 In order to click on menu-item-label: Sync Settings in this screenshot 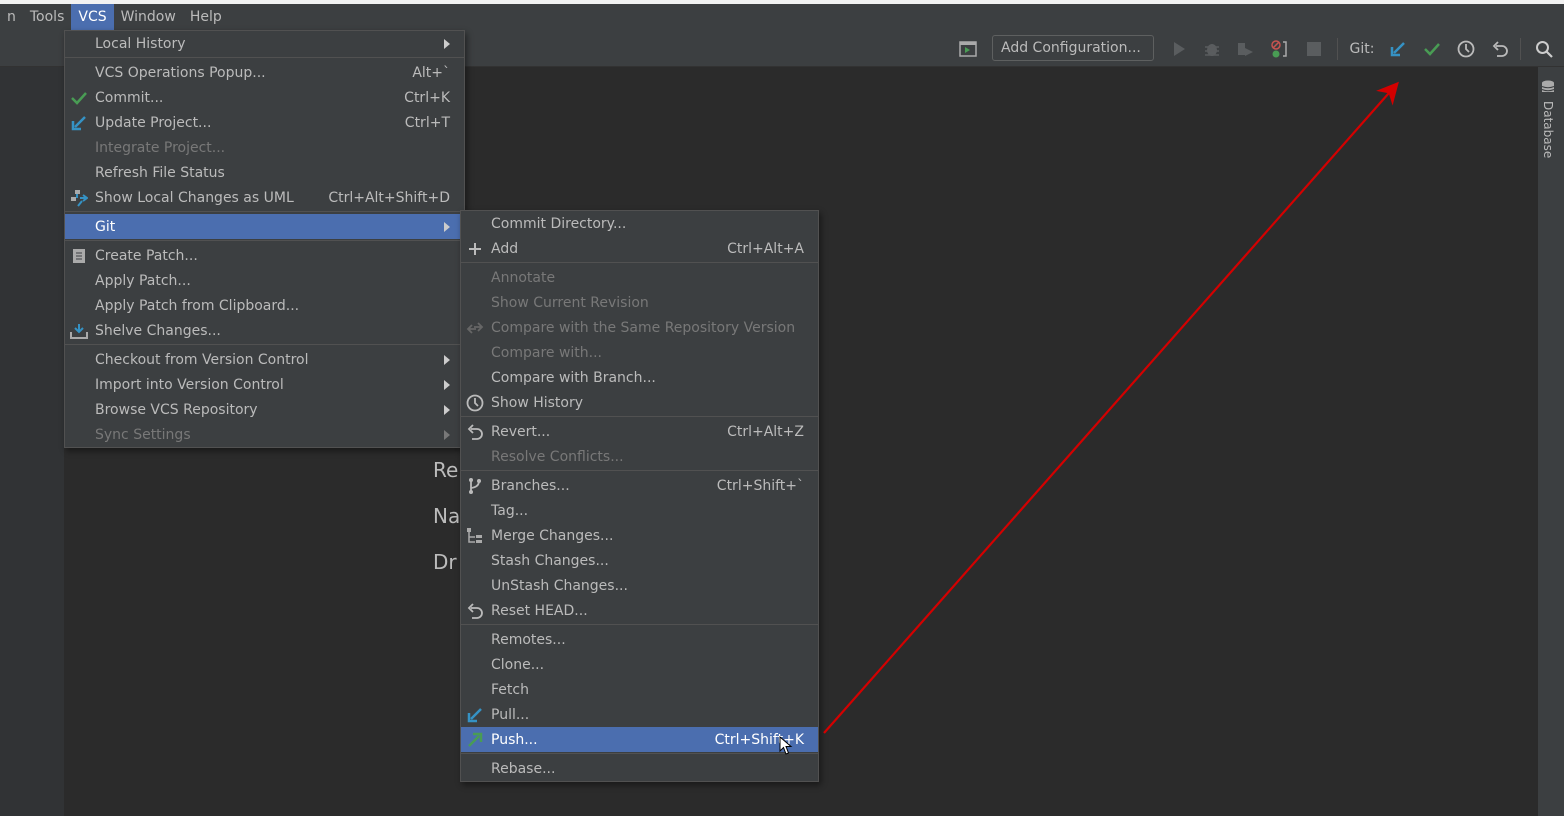, I will do `click(143, 434)`.